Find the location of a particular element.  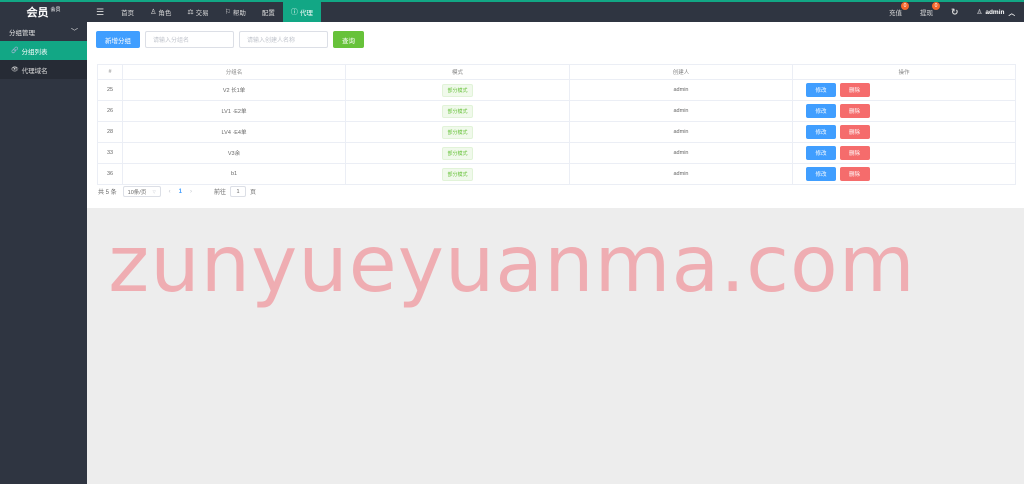

chevron-down-icon: ﹀ is located at coordinates (74, 32).